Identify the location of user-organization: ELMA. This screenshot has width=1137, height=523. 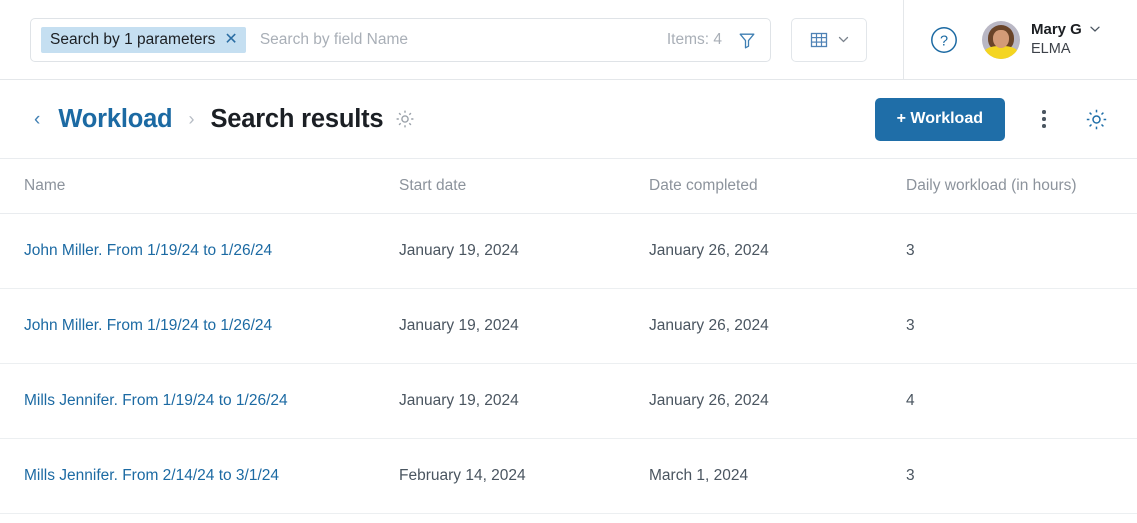
(1051, 48).